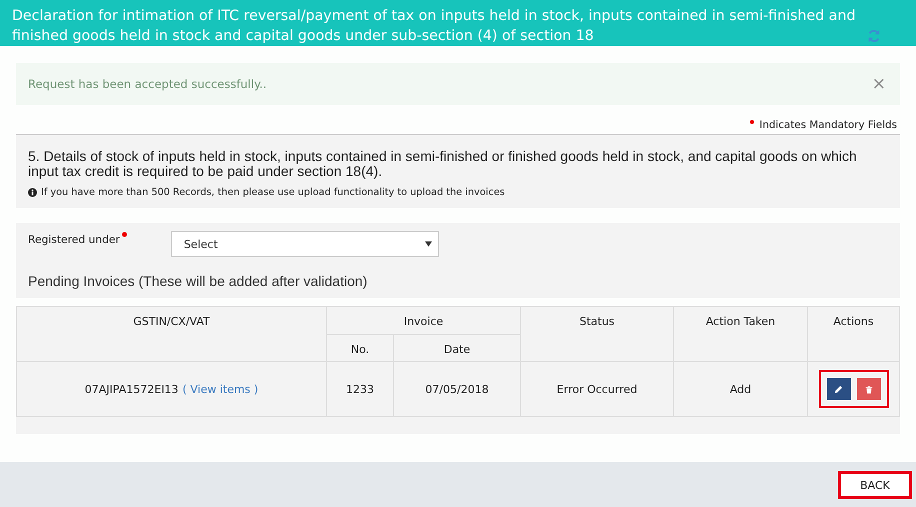 The width and height of the screenshot is (916, 507). What do you see at coordinates (752, 122) in the screenshot?
I see `required-dot-icon` at bounding box center [752, 122].